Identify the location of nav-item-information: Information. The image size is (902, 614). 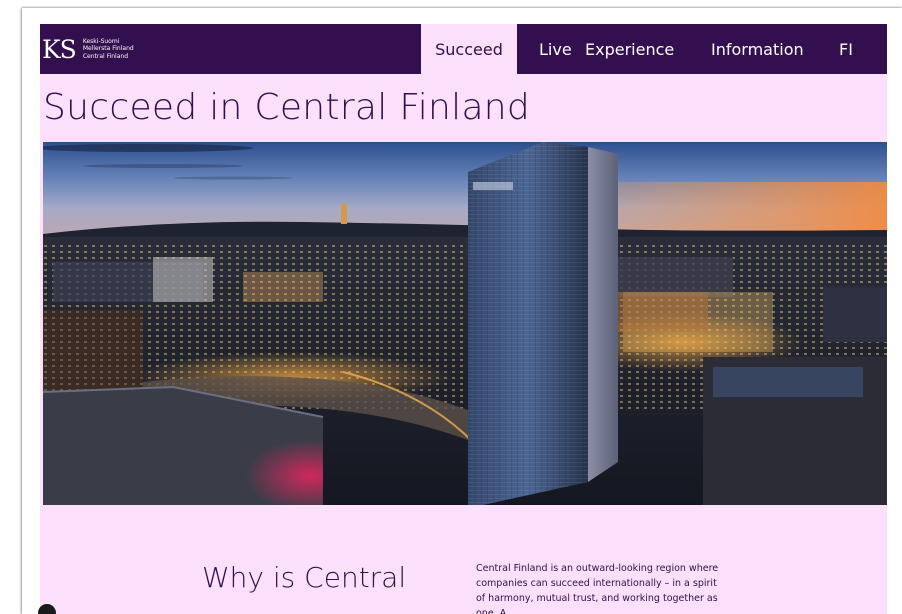
(775, 49).